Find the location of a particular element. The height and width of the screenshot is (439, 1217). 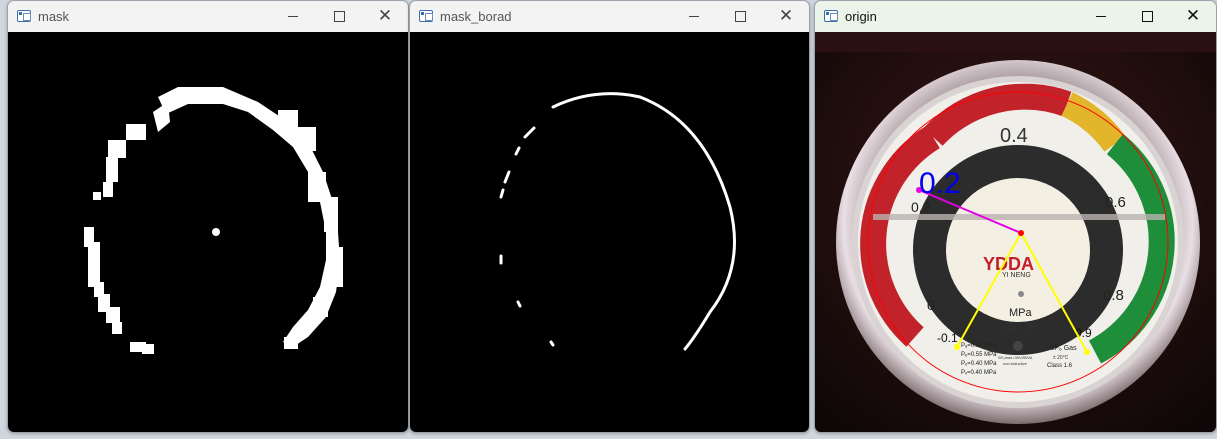

scale-label-0.6: 0.6 is located at coordinates (1115, 202).